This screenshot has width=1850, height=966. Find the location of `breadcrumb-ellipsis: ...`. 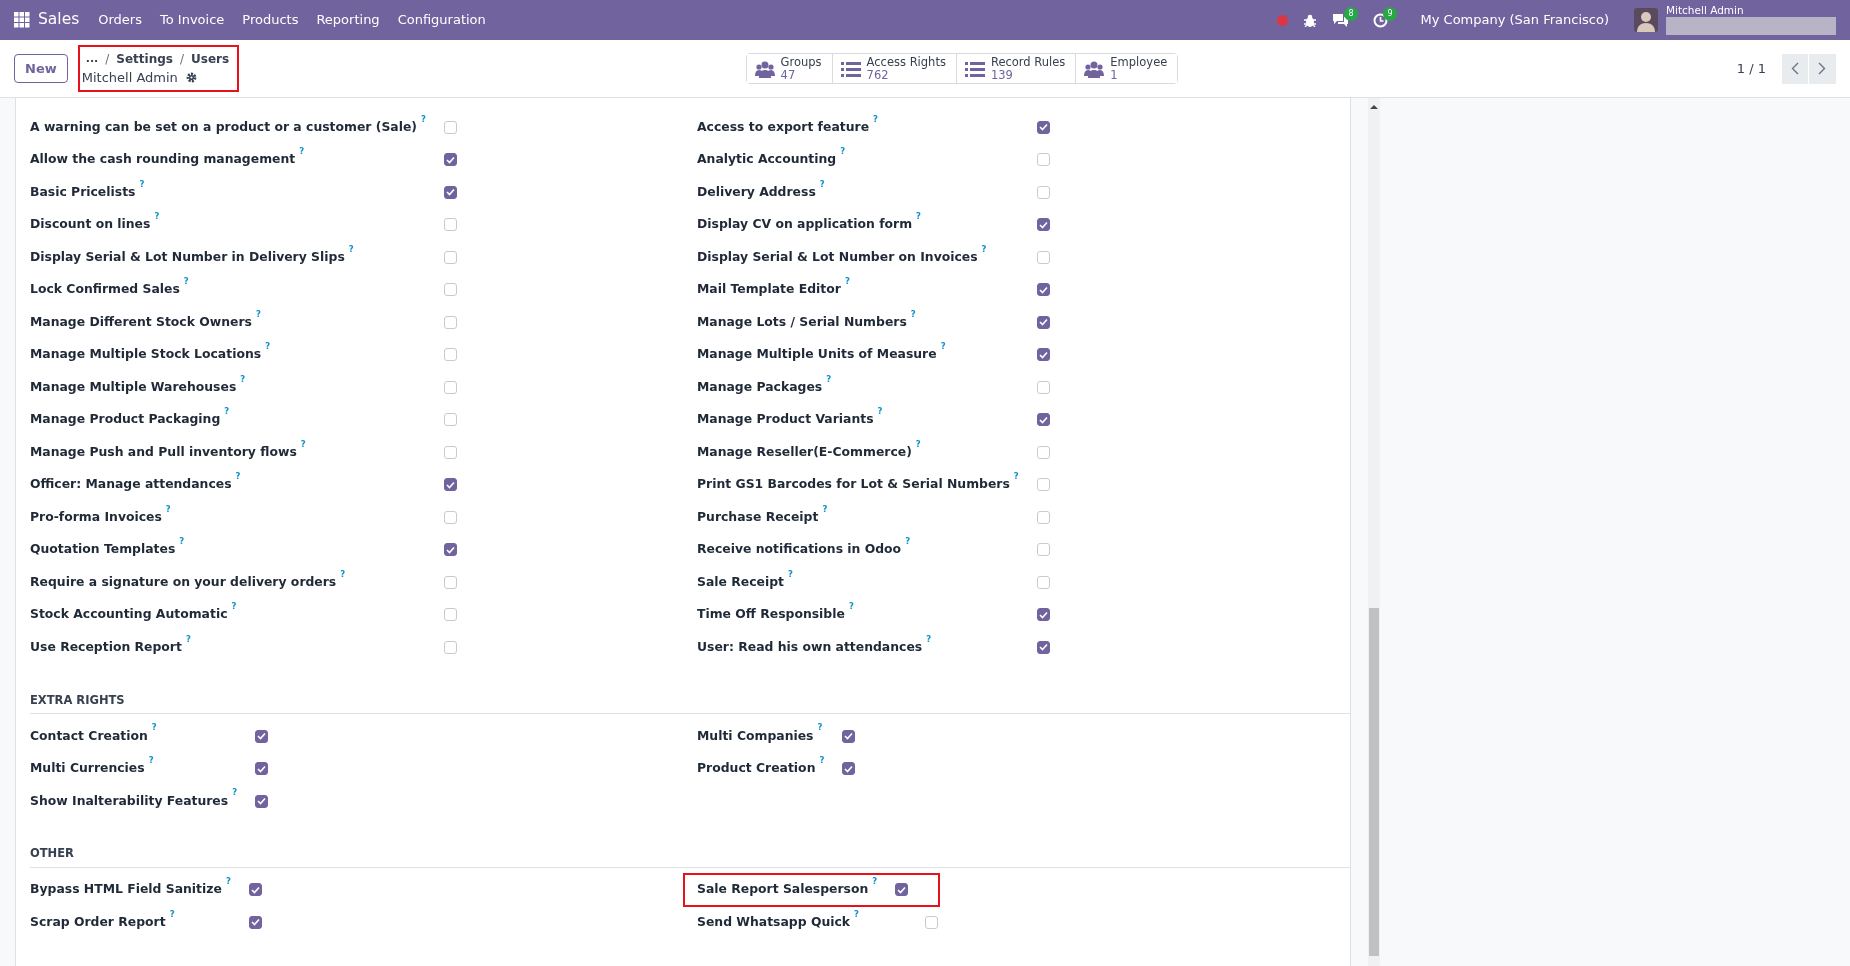

breadcrumb-ellipsis: ... is located at coordinates (92, 58).